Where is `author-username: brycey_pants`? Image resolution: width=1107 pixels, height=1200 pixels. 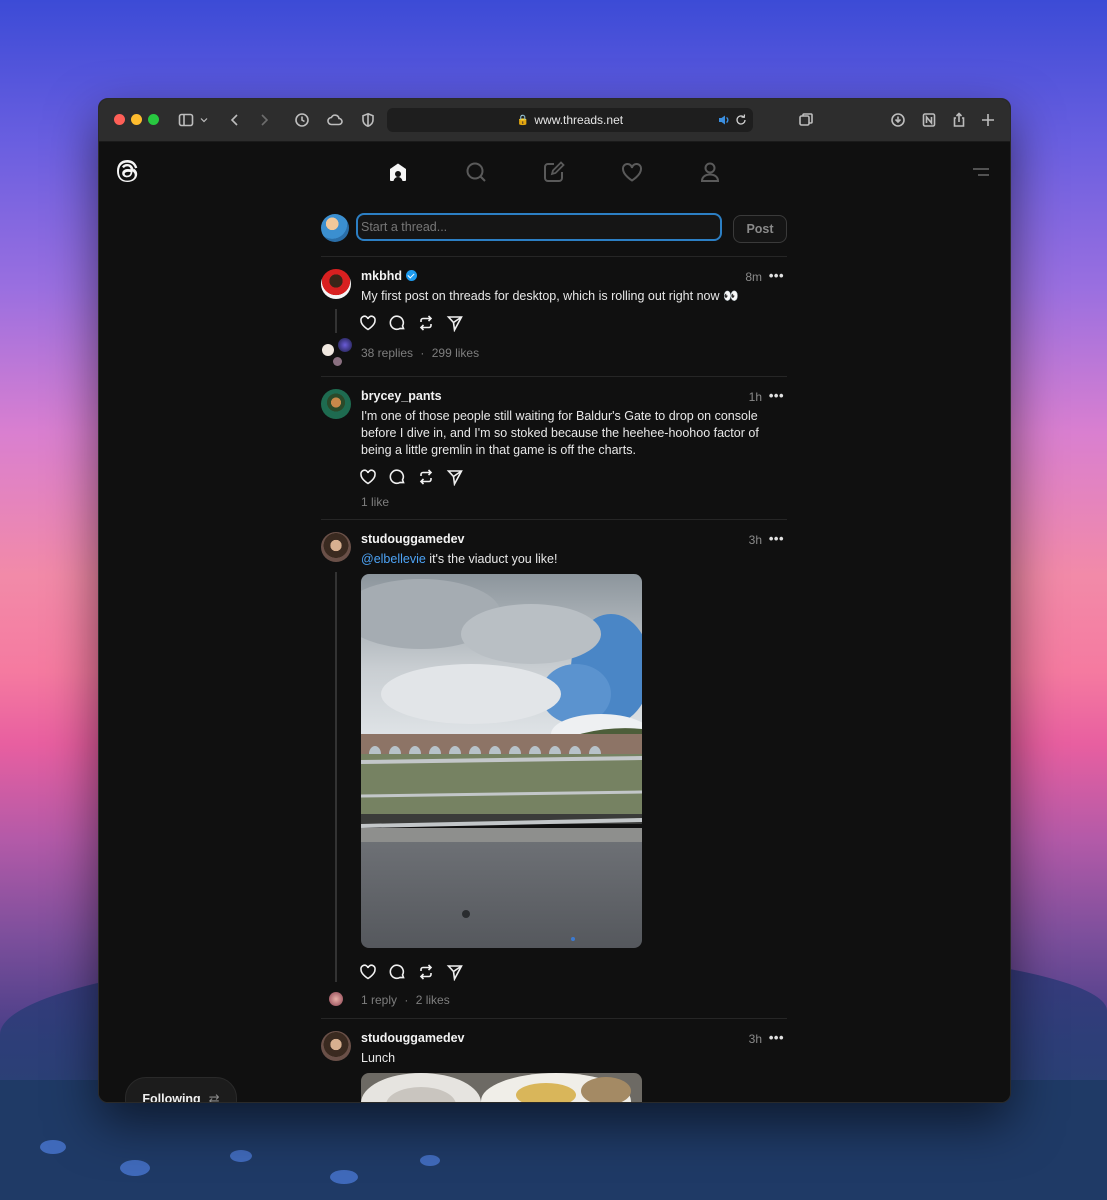
author-username: brycey_pants is located at coordinates (401, 396).